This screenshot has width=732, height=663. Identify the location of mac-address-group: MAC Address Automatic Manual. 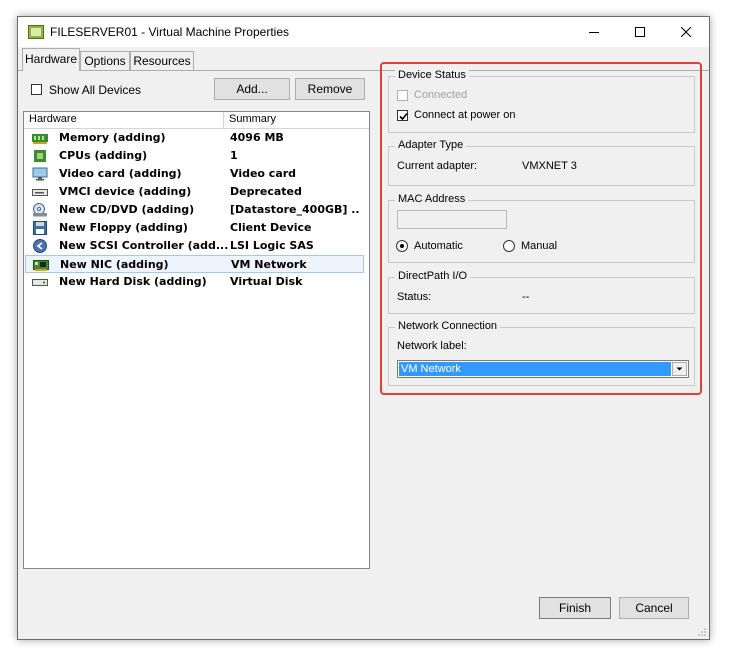
(541, 228).